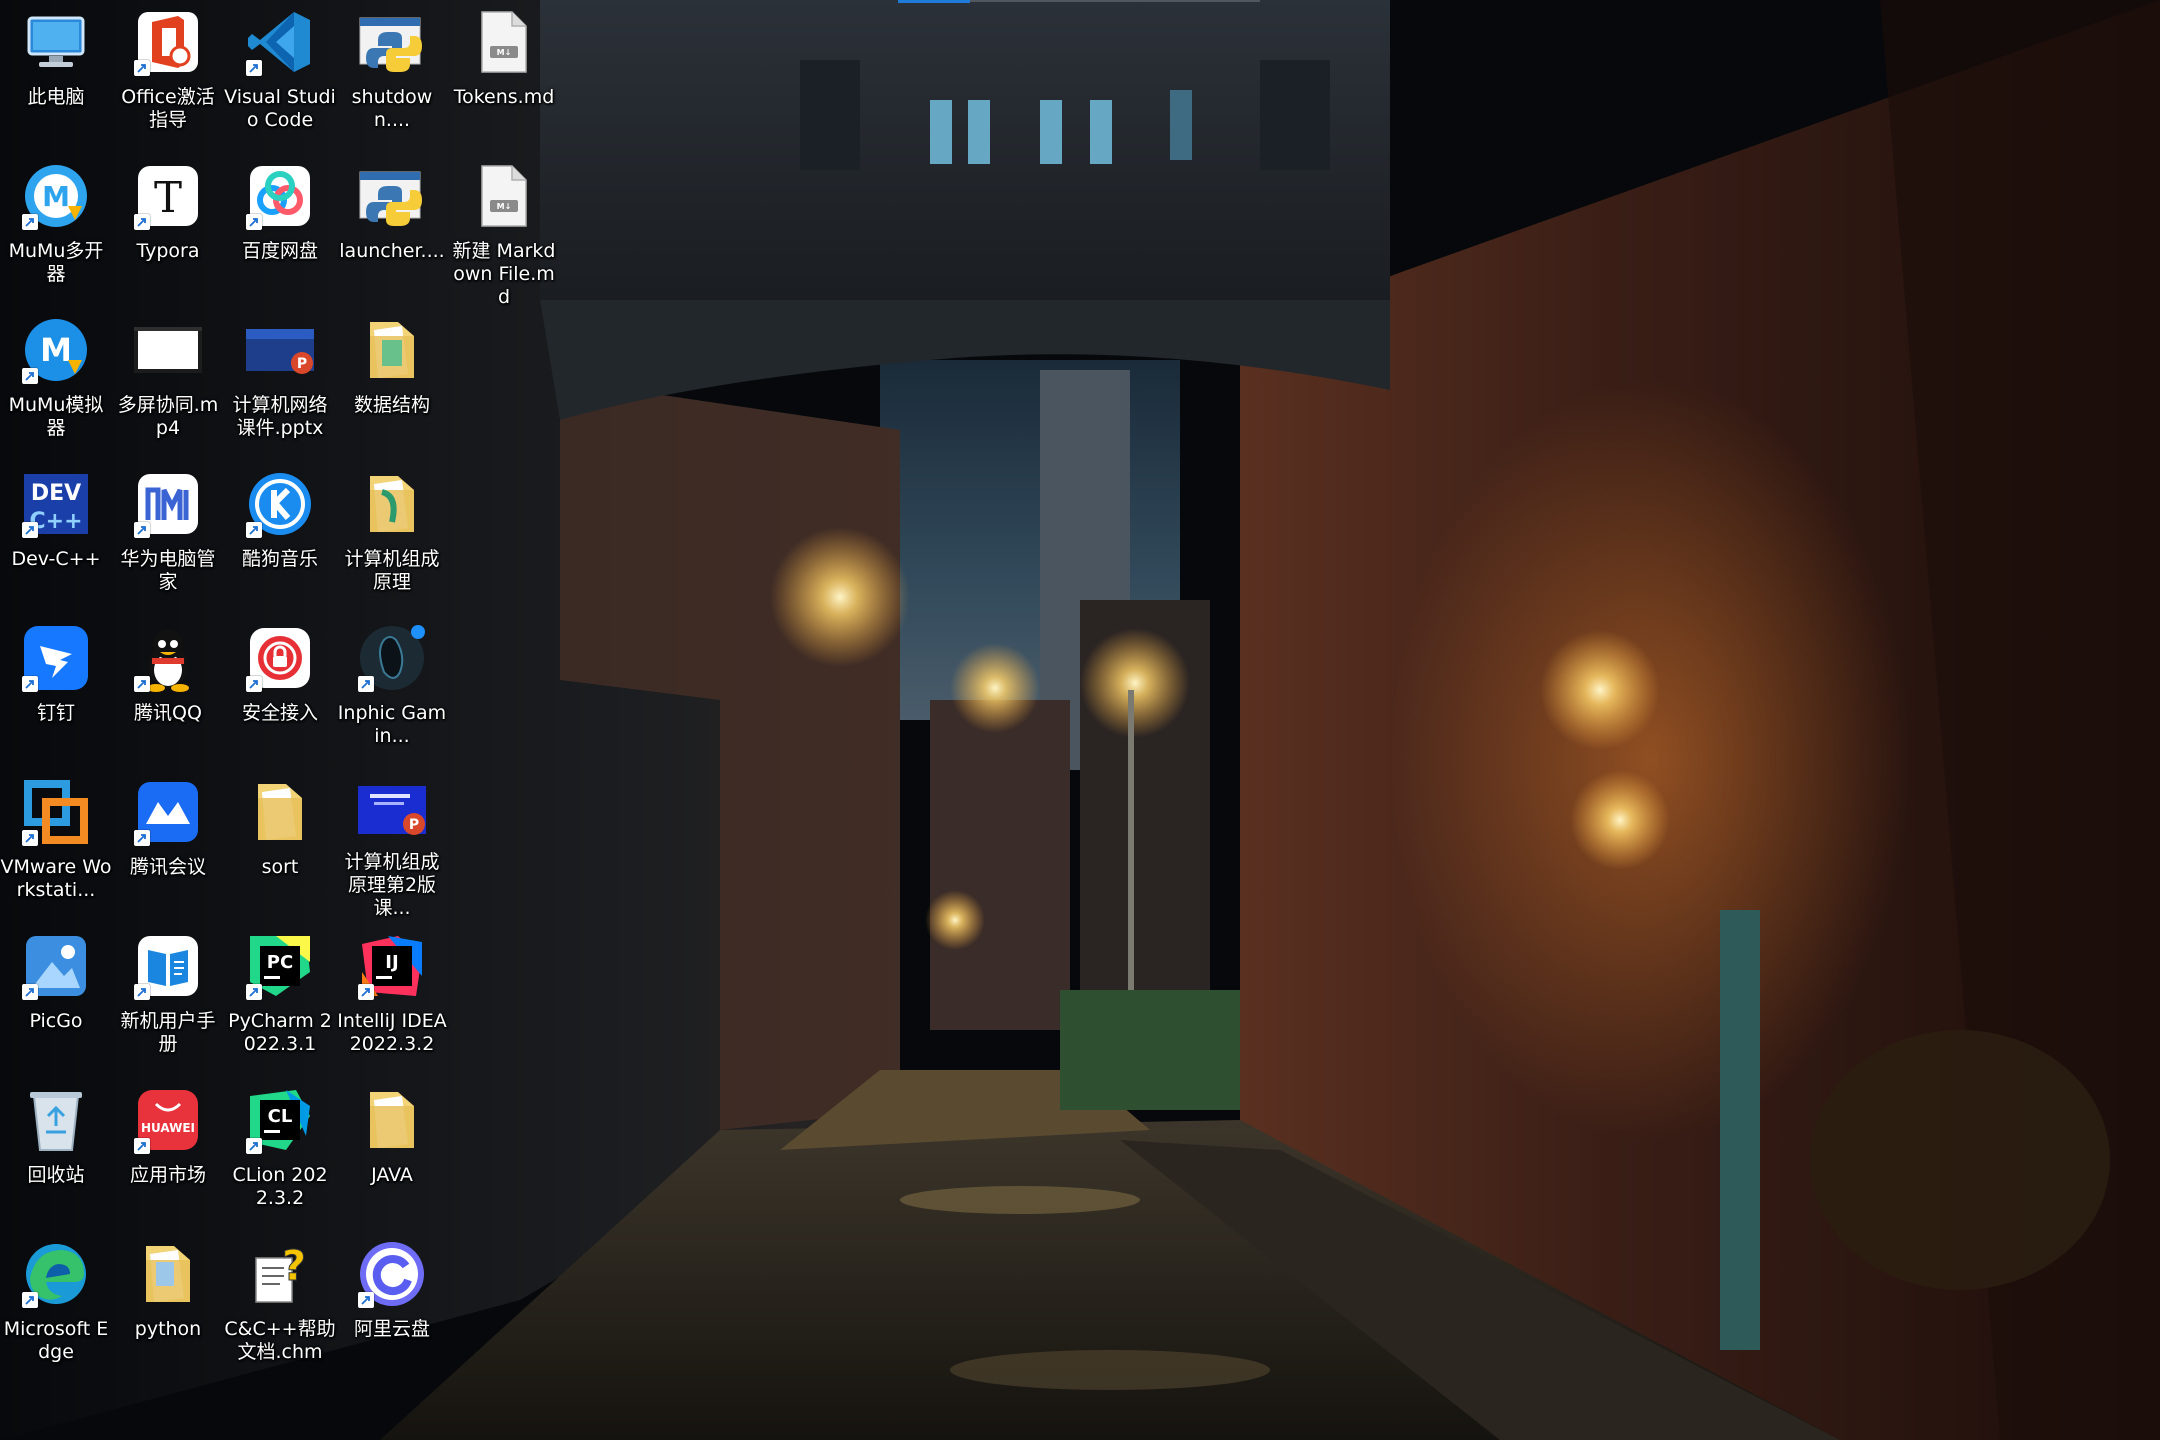  What do you see at coordinates (168, 966) in the screenshot?
I see `user-manual-icon` at bounding box center [168, 966].